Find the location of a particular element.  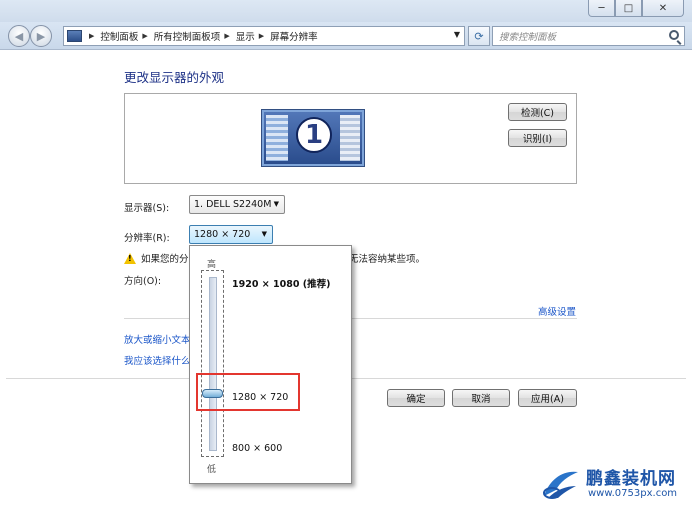

choose-link: 我应该选择什么 is located at coordinates (157, 360).